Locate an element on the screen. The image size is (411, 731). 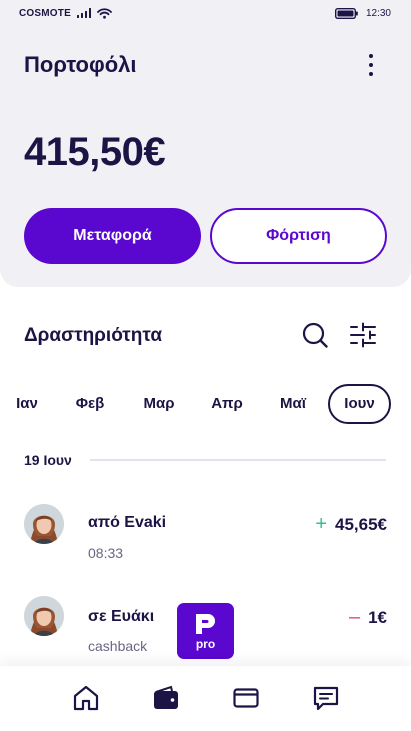
transfer-button: Μεταφορά is located at coordinates (112, 236).